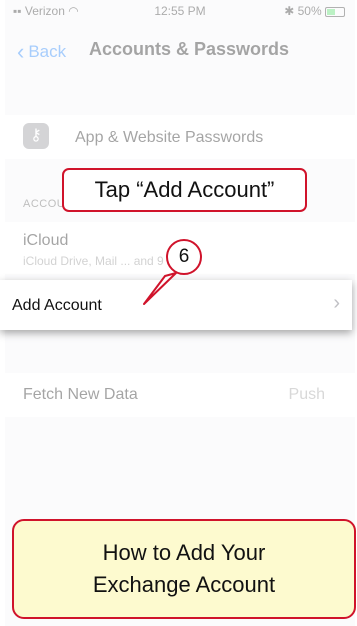 Image resolution: width=357 pixels, height=626 pixels. What do you see at coordinates (306, 394) in the screenshot?
I see `row-value: Push` at bounding box center [306, 394].